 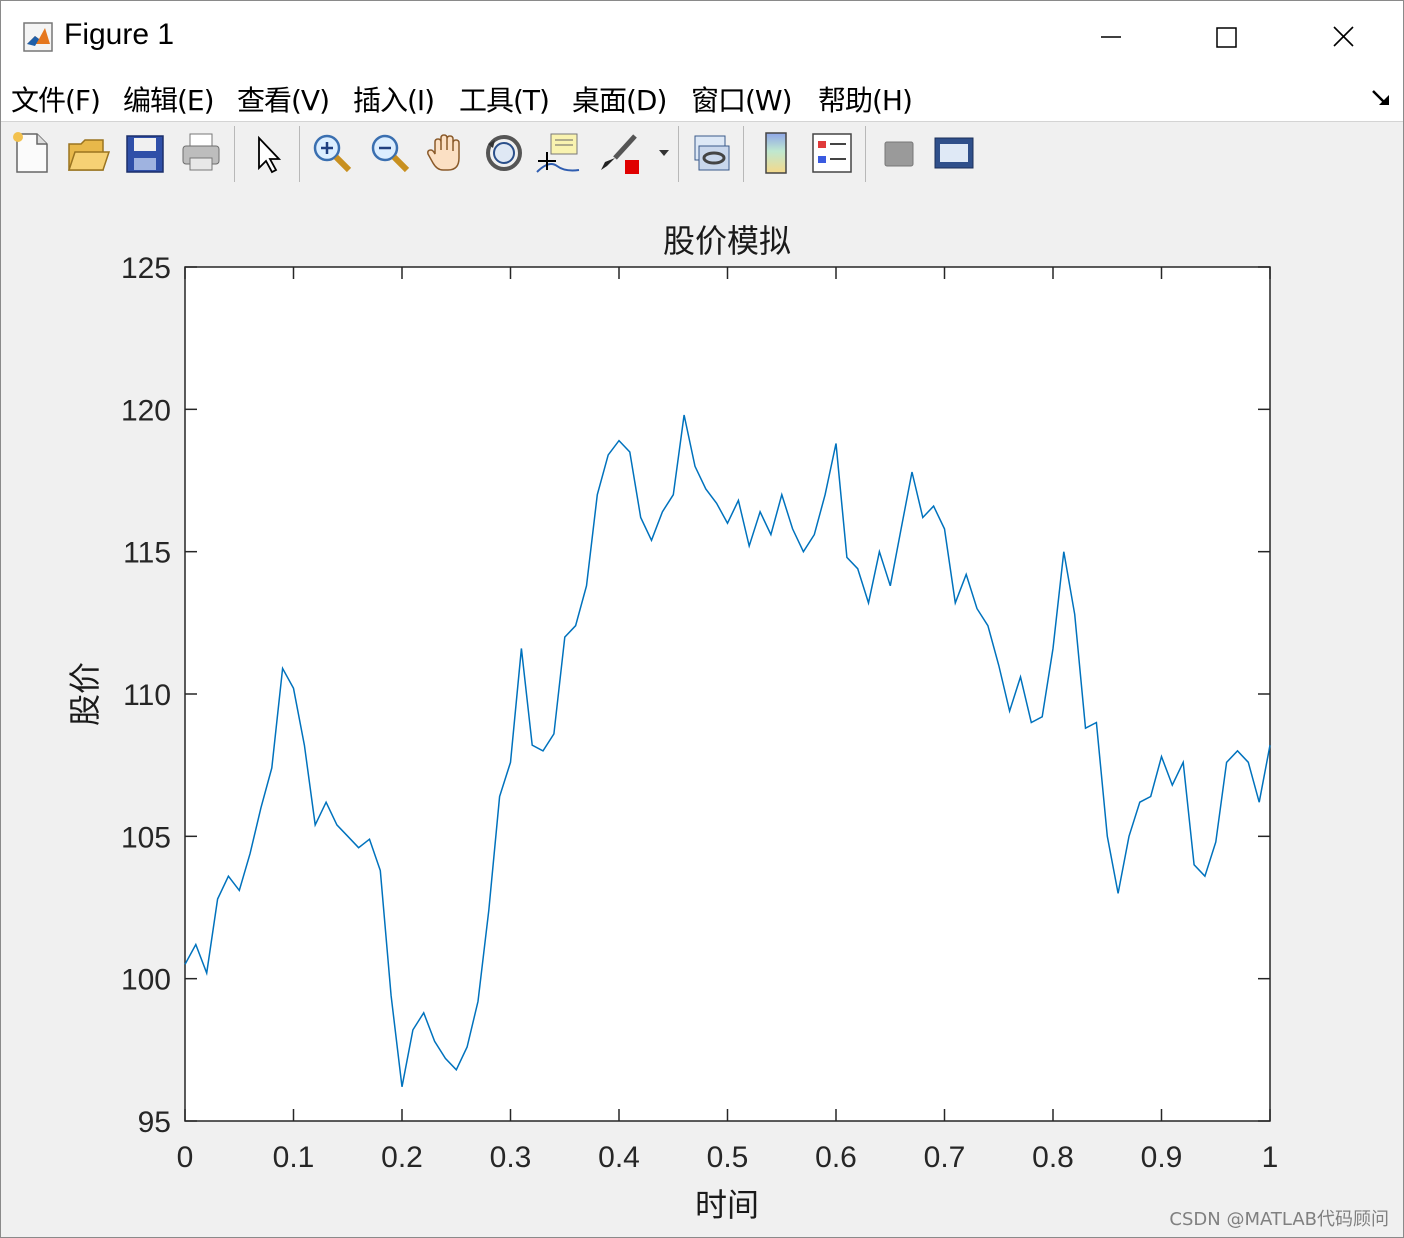 I want to click on pointer-icon, so click(x=270, y=154).